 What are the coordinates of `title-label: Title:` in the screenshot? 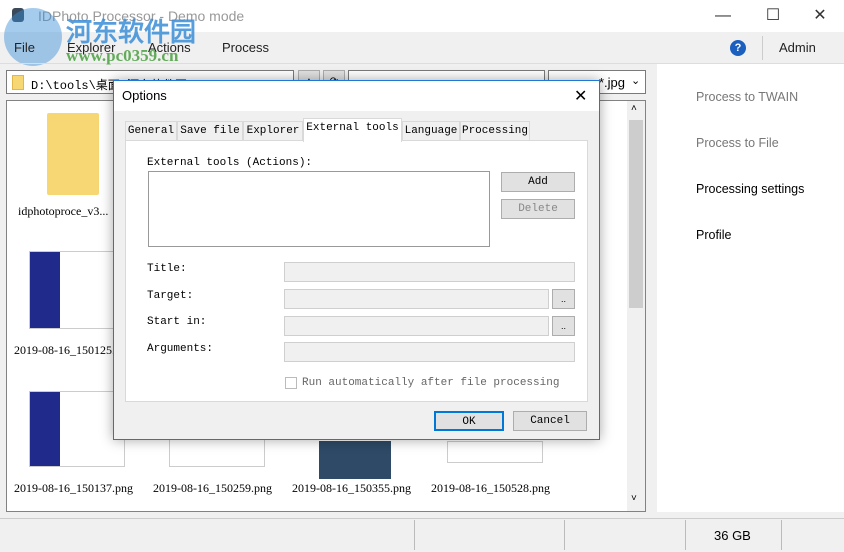 It's located at (167, 269).